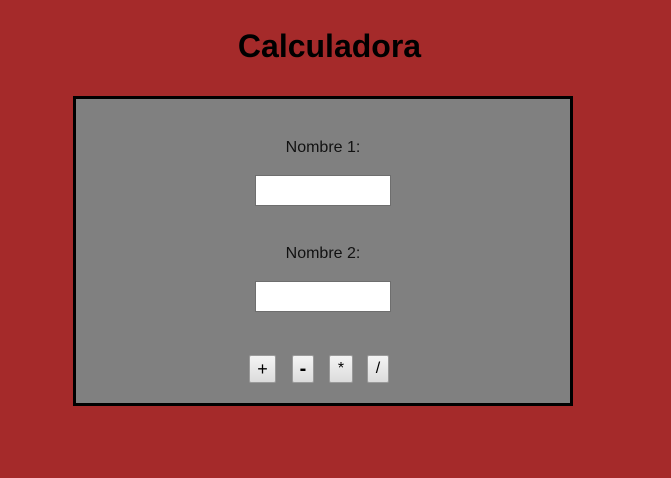 The width and height of the screenshot is (671, 478). I want to click on subtract-button: -, so click(303, 369).